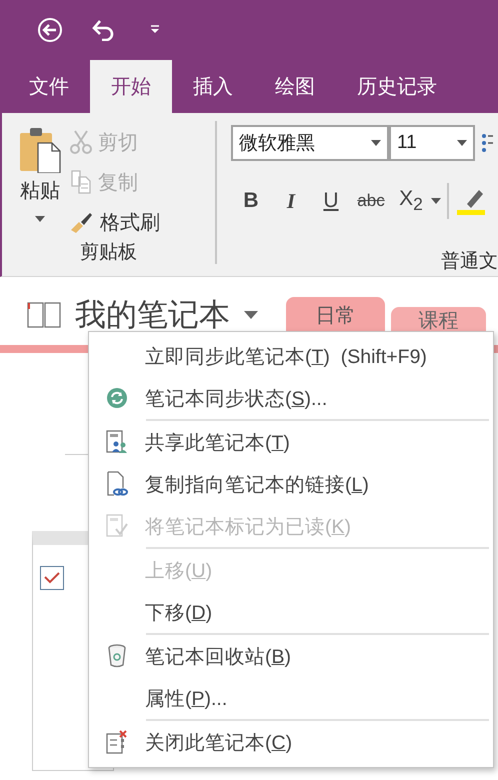  What do you see at coordinates (117, 484) in the screenshot?
I see `link-icon` at bounding box center [117, 484].